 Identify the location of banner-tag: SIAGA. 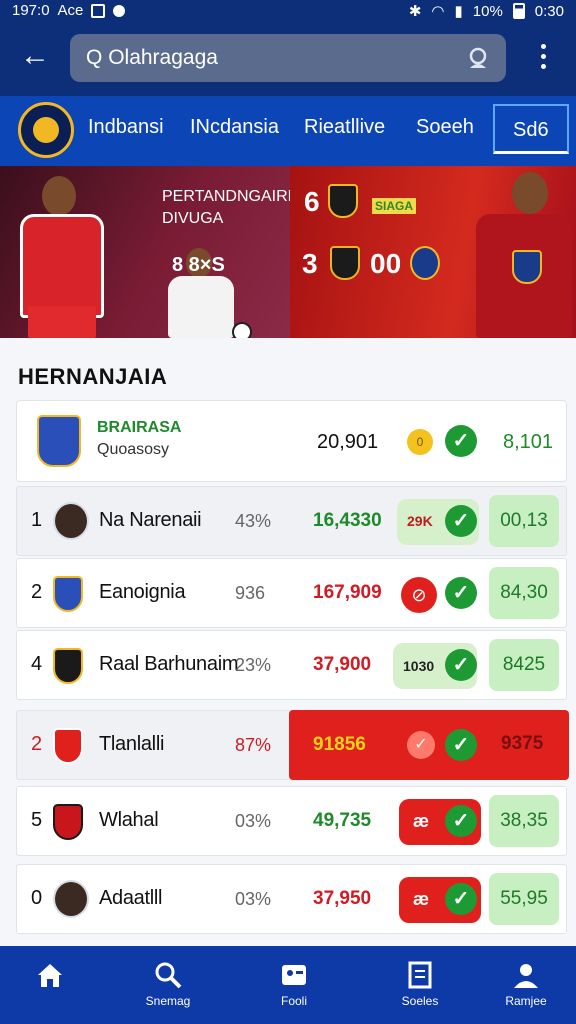
(394, 206).